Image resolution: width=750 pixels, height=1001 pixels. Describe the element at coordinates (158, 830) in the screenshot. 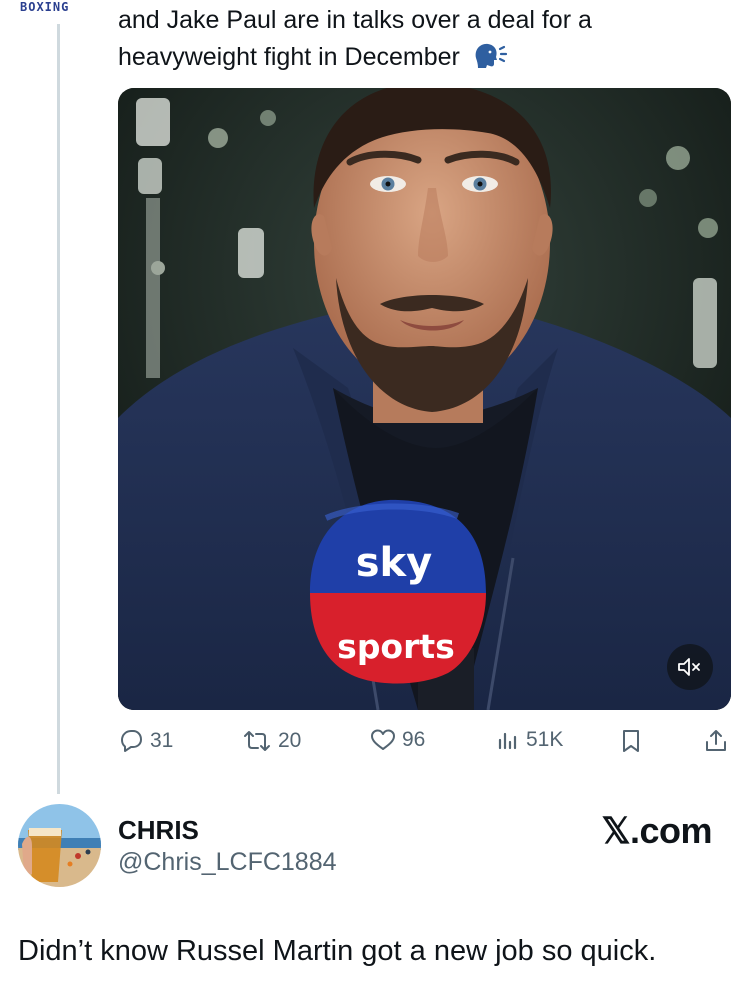

I see `author-name: CHRIS` at that location.